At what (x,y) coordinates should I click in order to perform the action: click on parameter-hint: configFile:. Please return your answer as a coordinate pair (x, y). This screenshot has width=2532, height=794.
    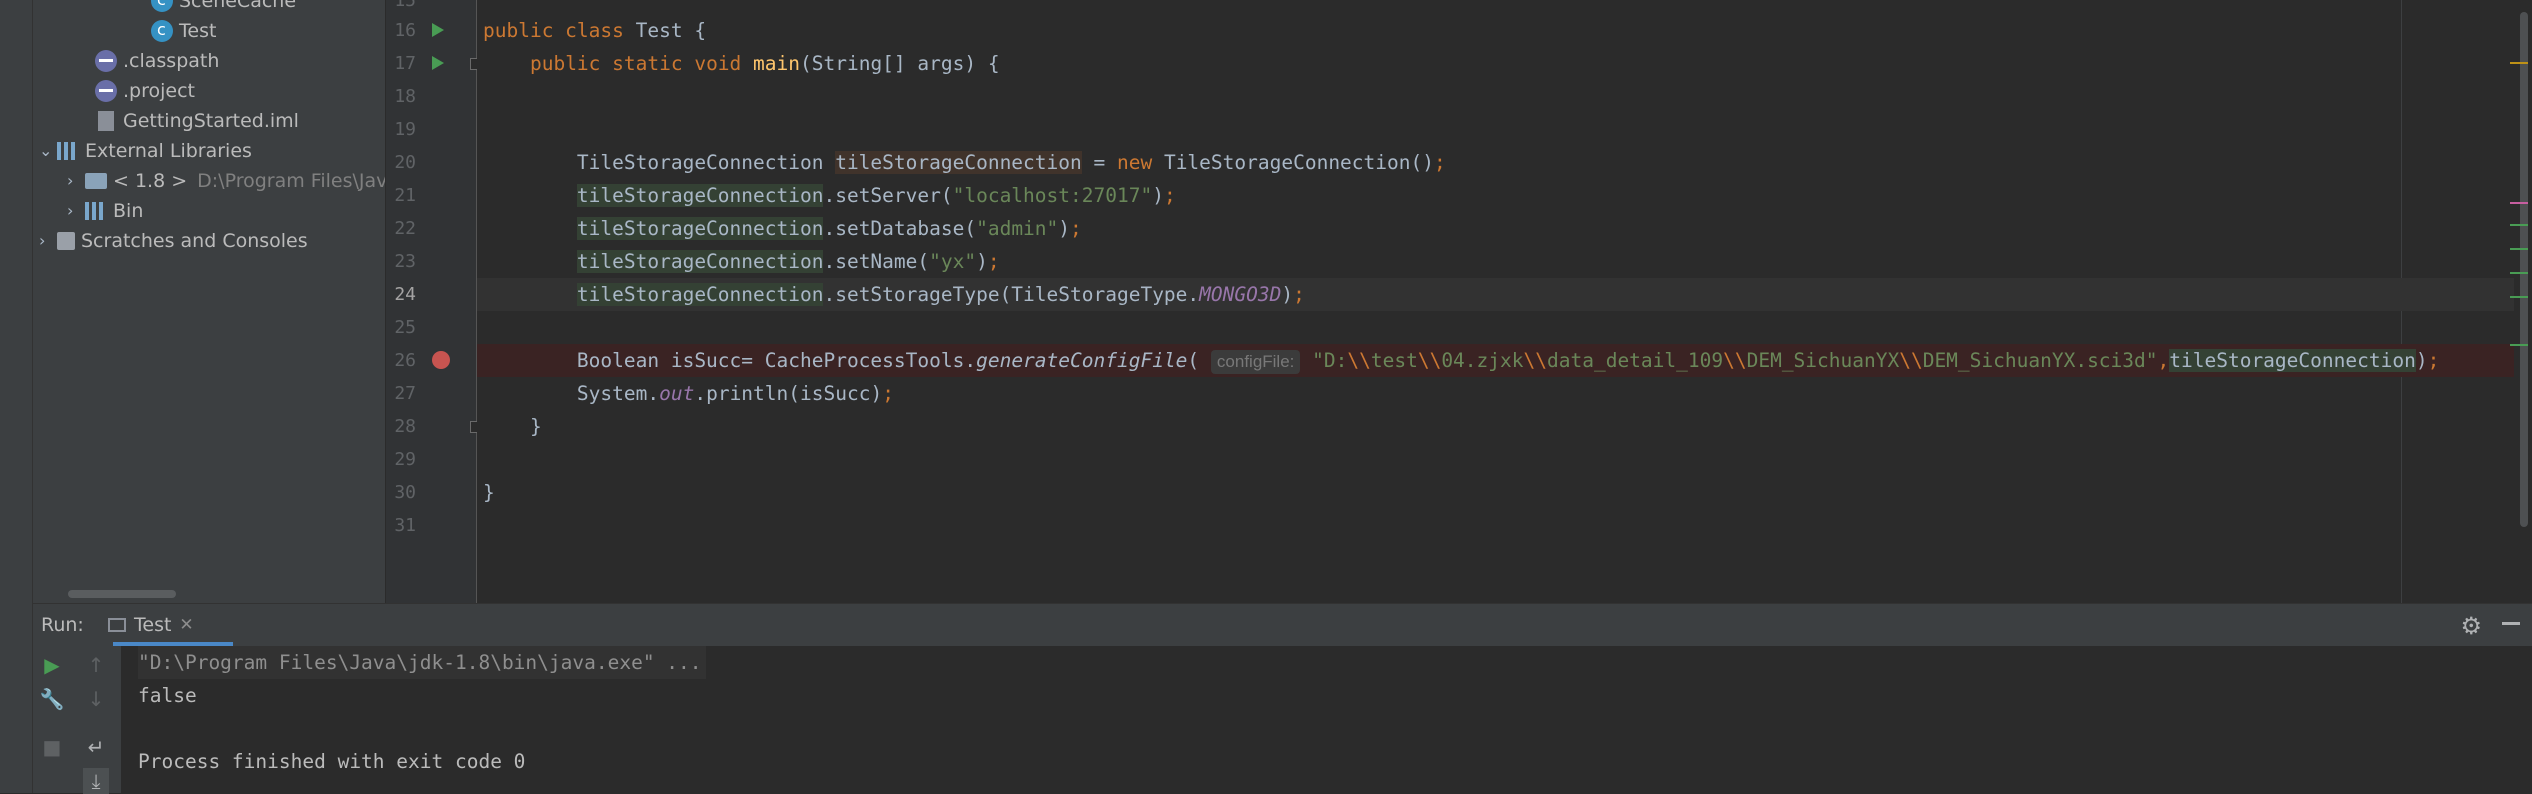
    Looking at the image, I should click on (1255, 362).